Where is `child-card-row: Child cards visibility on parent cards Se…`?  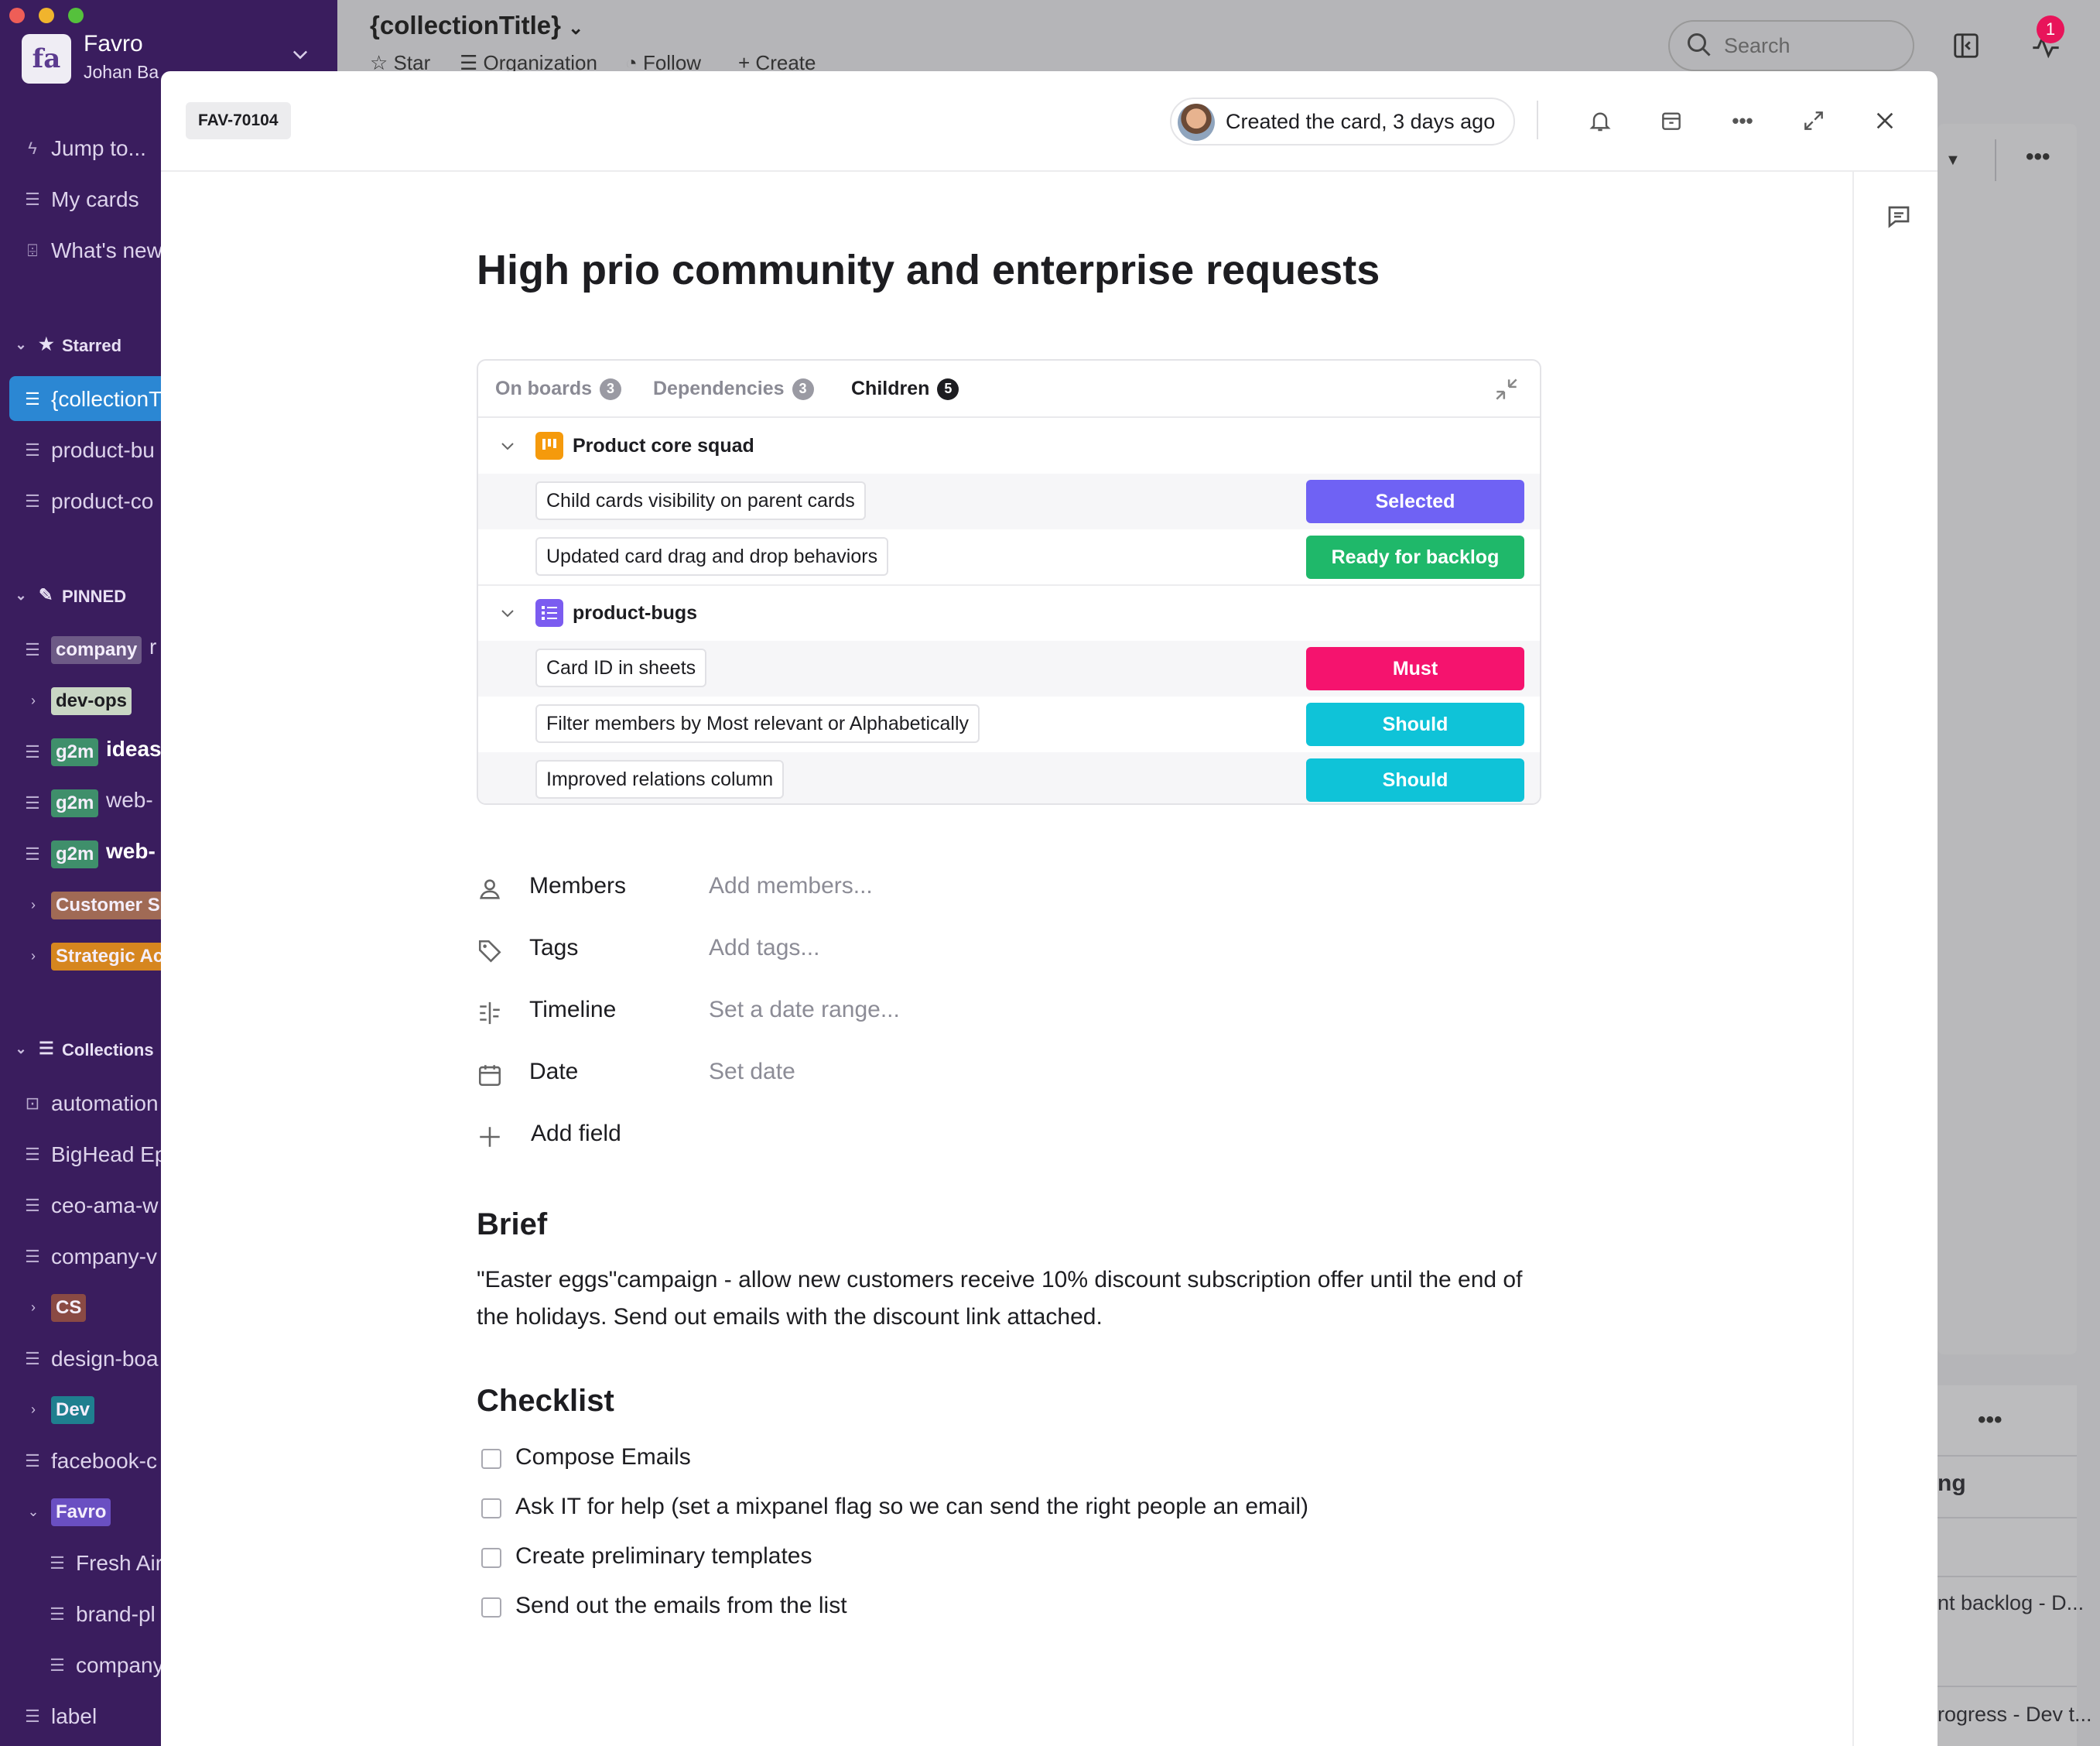
child-card-row: Child cards visibility on parent cards Se… is located at coordinates (1009, 502).